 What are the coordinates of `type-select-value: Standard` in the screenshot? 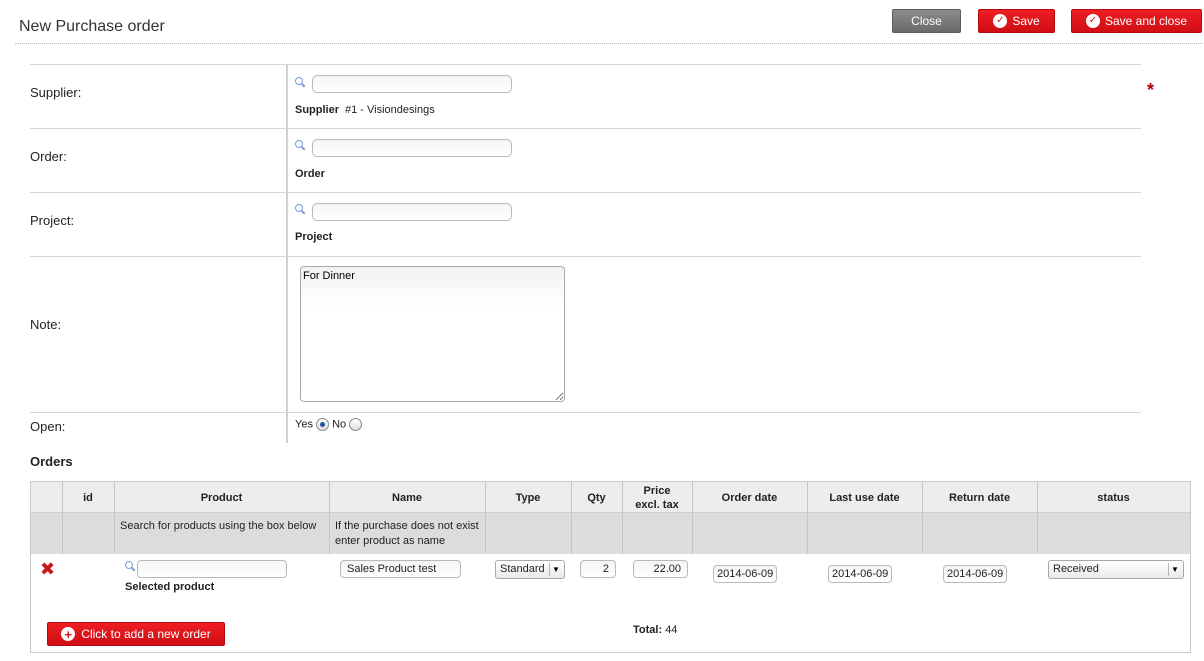 It's located at (522, 569).